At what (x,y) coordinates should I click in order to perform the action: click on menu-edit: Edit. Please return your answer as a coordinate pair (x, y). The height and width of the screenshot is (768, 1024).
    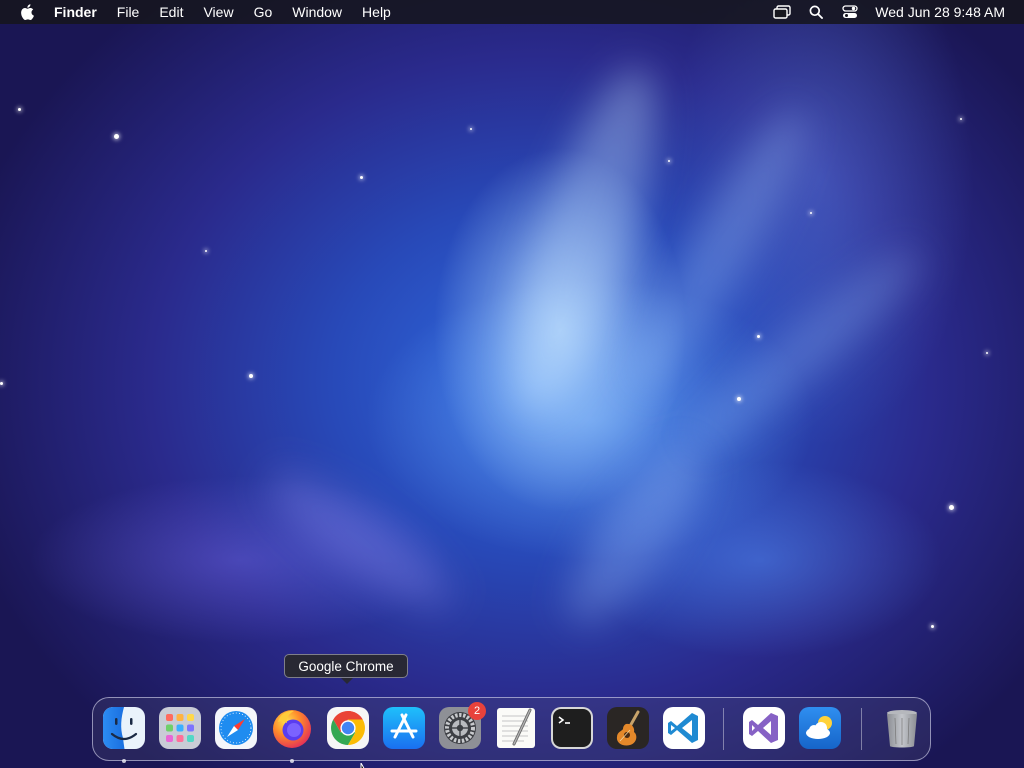
    Looking at the image, I should click on (171, 12).